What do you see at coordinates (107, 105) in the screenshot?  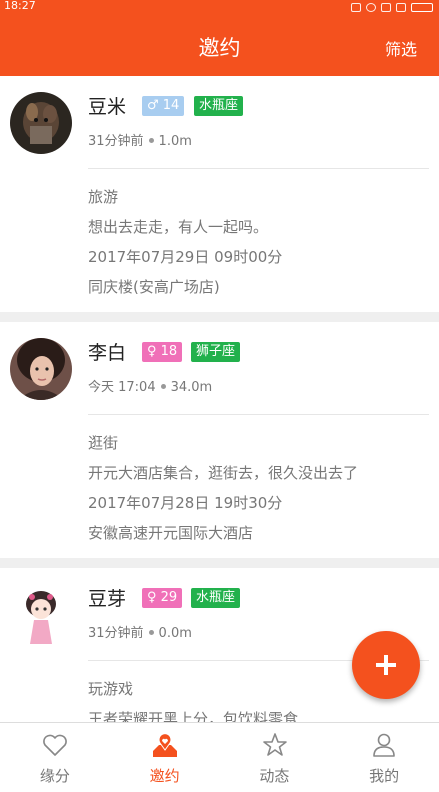 I see `user-name: 豆米` at bounding box center [107, 105].